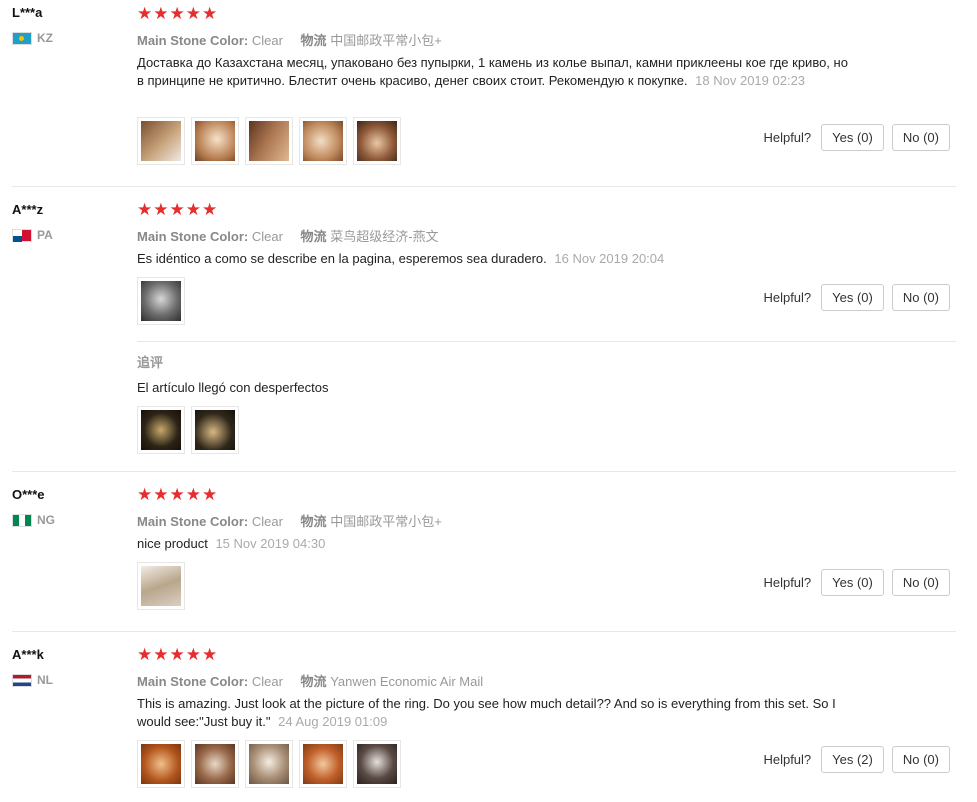 The width and height of the screenshot is (977, 802). What do you see at coordinates (45, 38) in the screenshot?
I see `country-code: KZ` at bounding box center [45, 38].